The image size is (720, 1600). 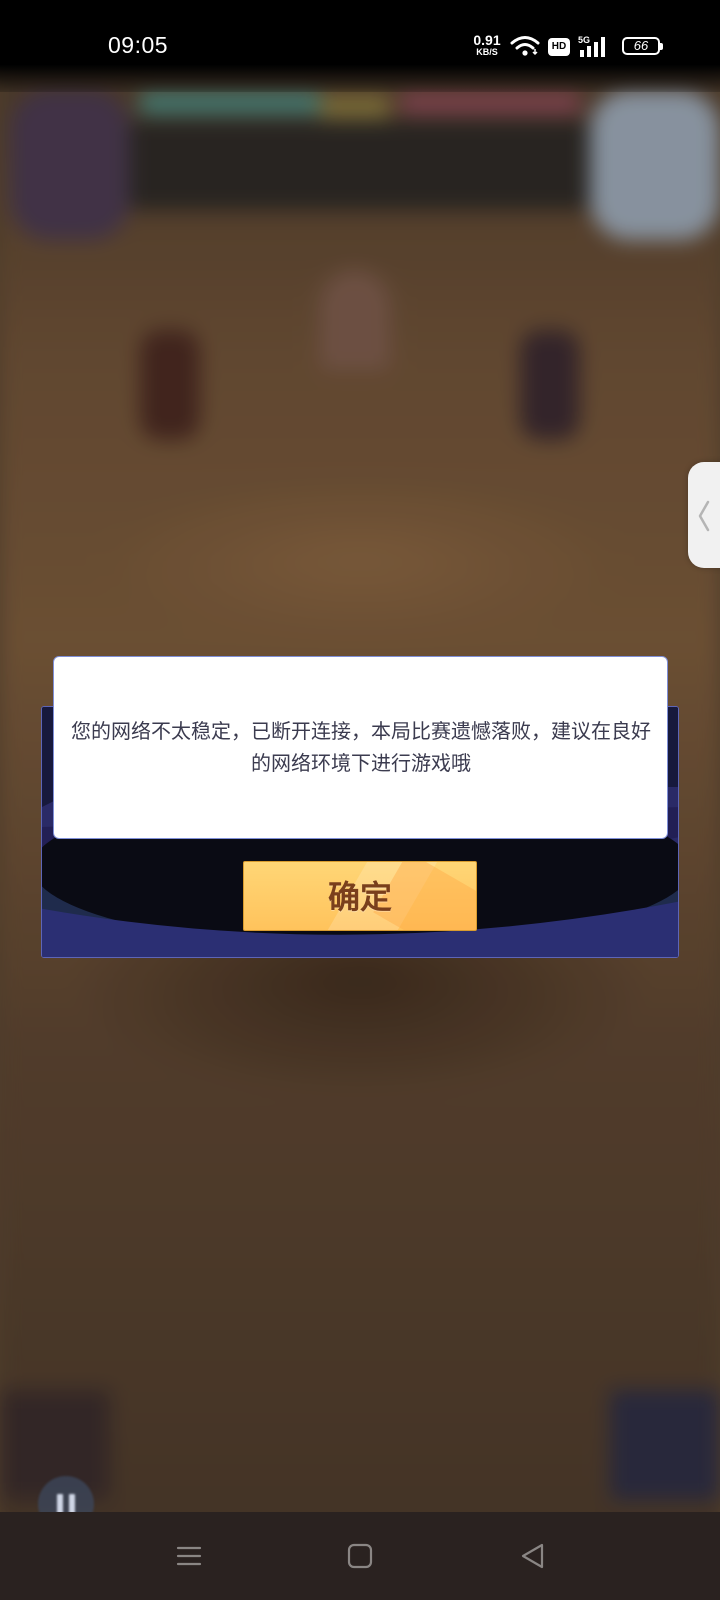 I want to click on disconnect-message: 您的网络不太稳定，已断开连接，本局比赛遗憾落败，建议在良好的网络环境下进行游戏哦, so click(x=361, y=747).